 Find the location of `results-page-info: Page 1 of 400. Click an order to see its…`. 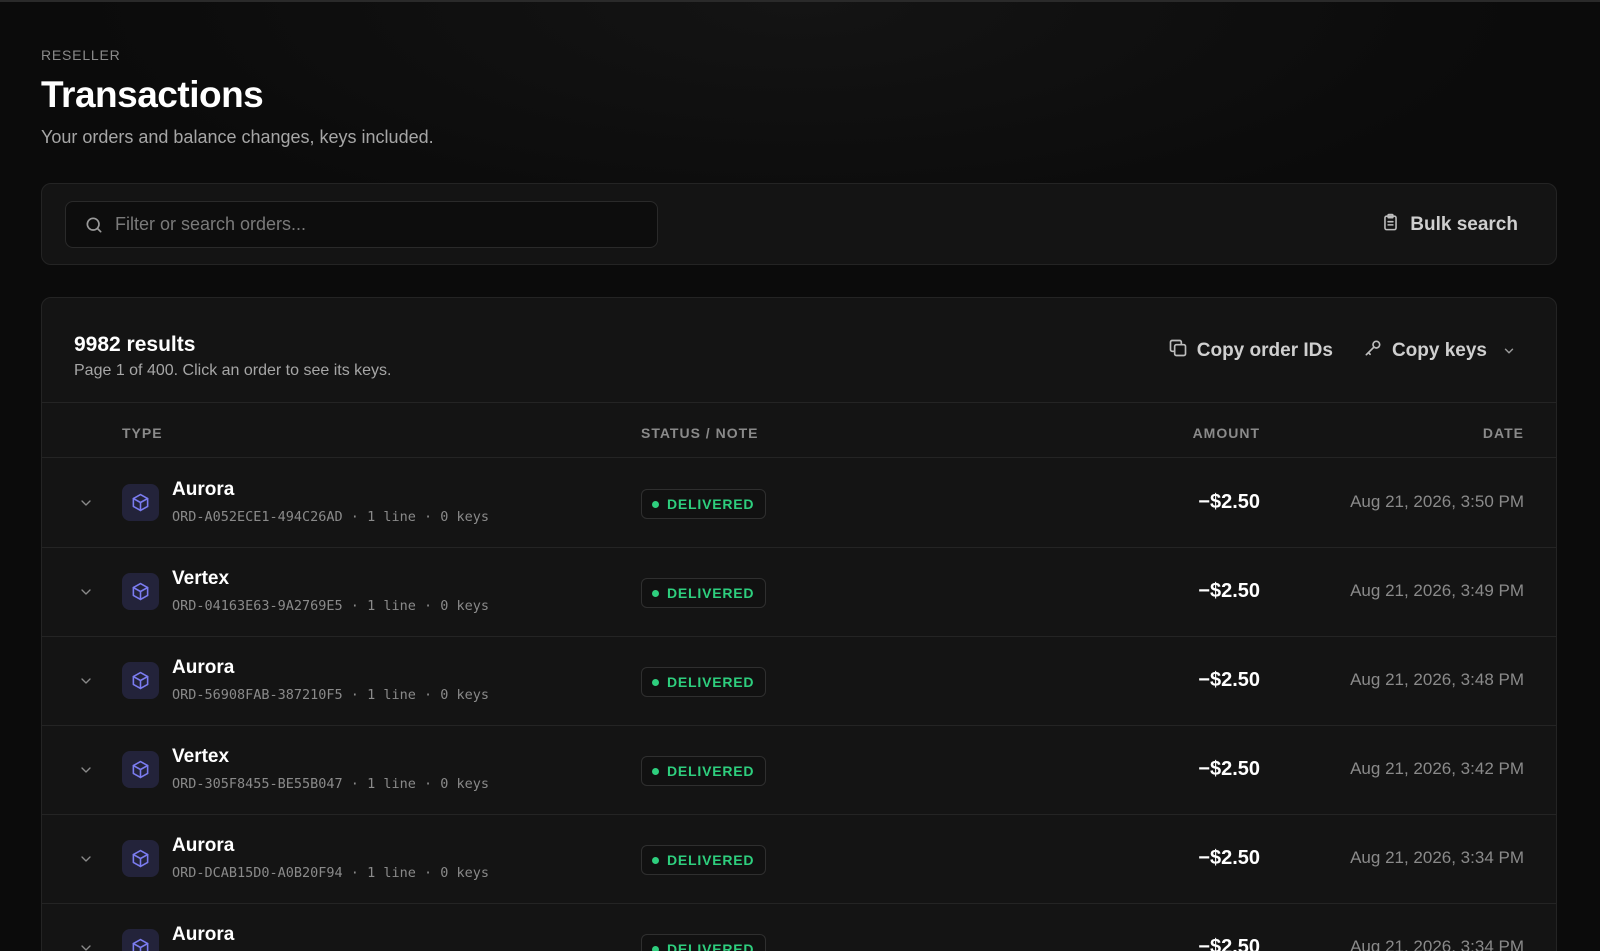

results-page-info: Page 1 of 400. Click an order to see its… is located at coordinates (233, 370).